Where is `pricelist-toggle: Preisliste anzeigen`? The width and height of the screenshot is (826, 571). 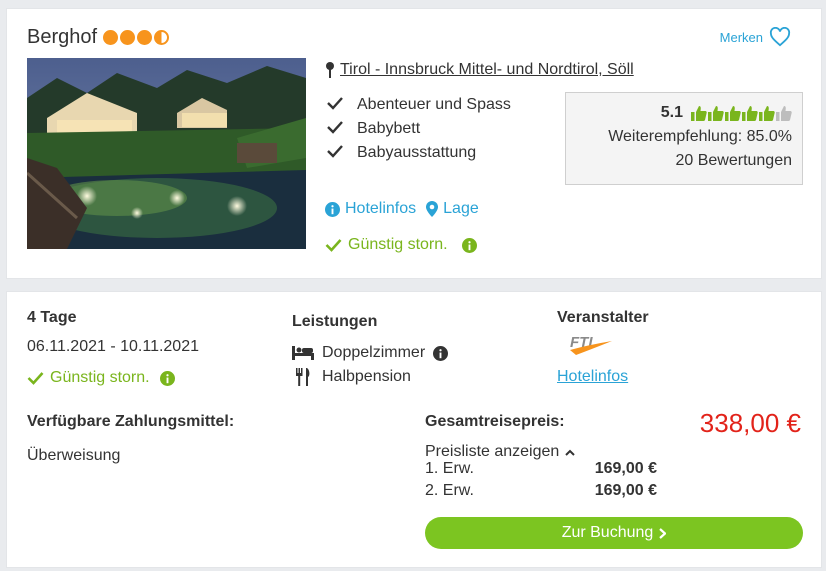
pricelist-toggle: Preisliste anzeigen is located at coordinates (500, 452).